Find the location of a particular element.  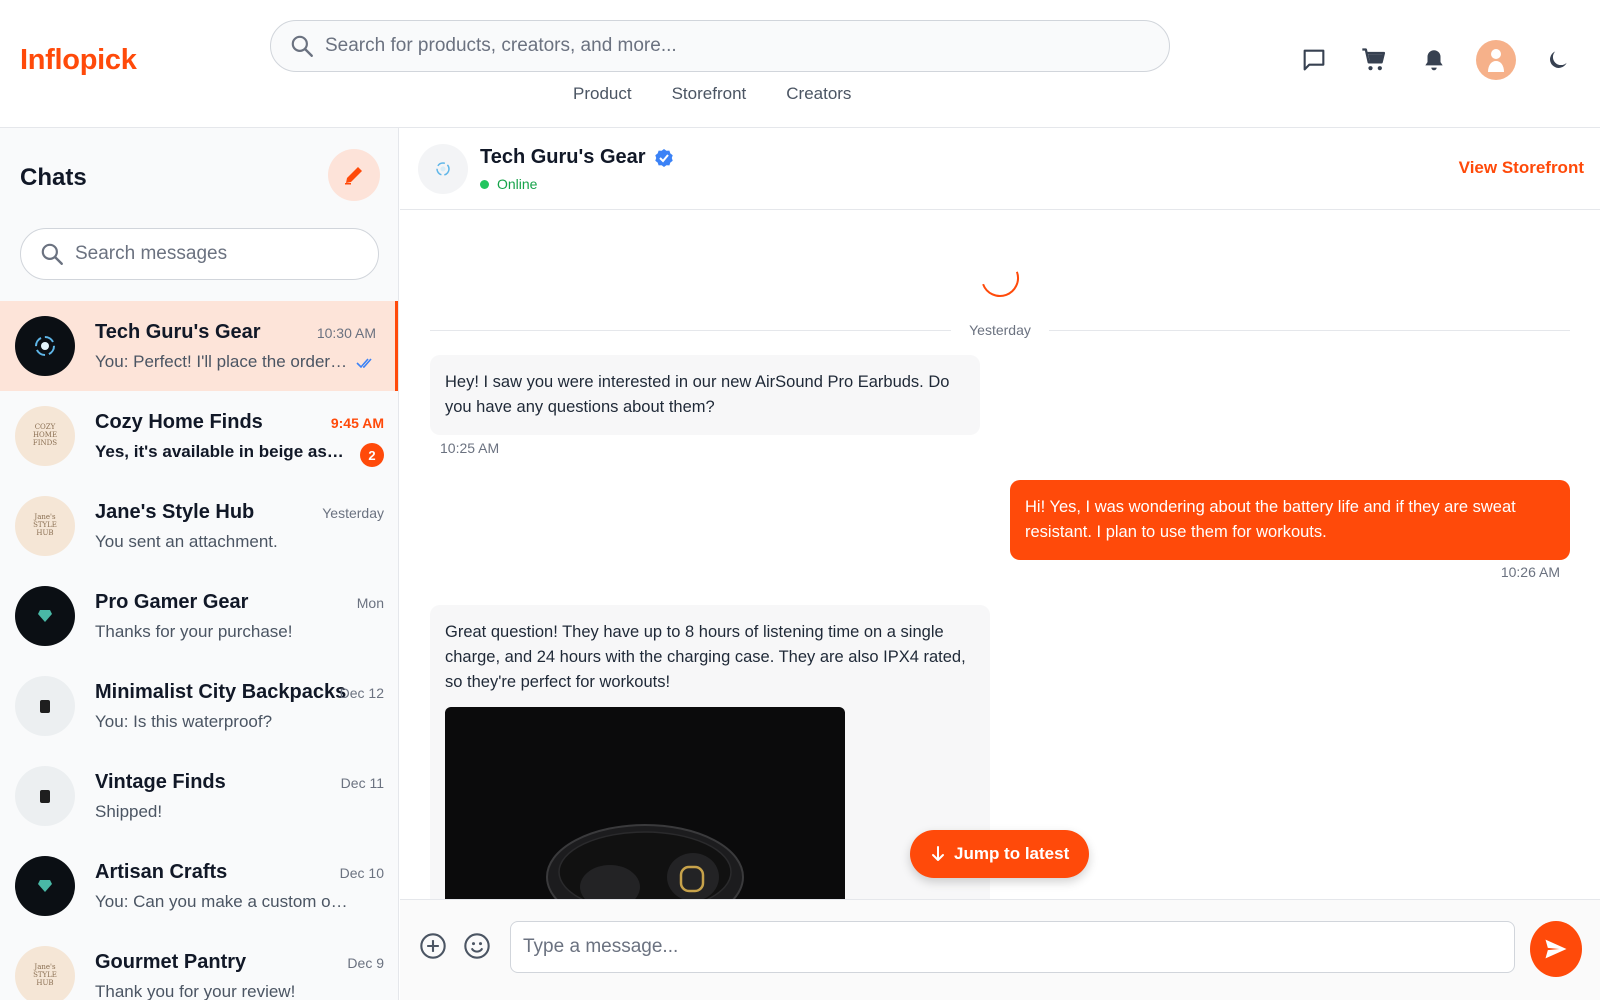

avatar: COZY HOME FINDS is located at coordinates (45, 436).